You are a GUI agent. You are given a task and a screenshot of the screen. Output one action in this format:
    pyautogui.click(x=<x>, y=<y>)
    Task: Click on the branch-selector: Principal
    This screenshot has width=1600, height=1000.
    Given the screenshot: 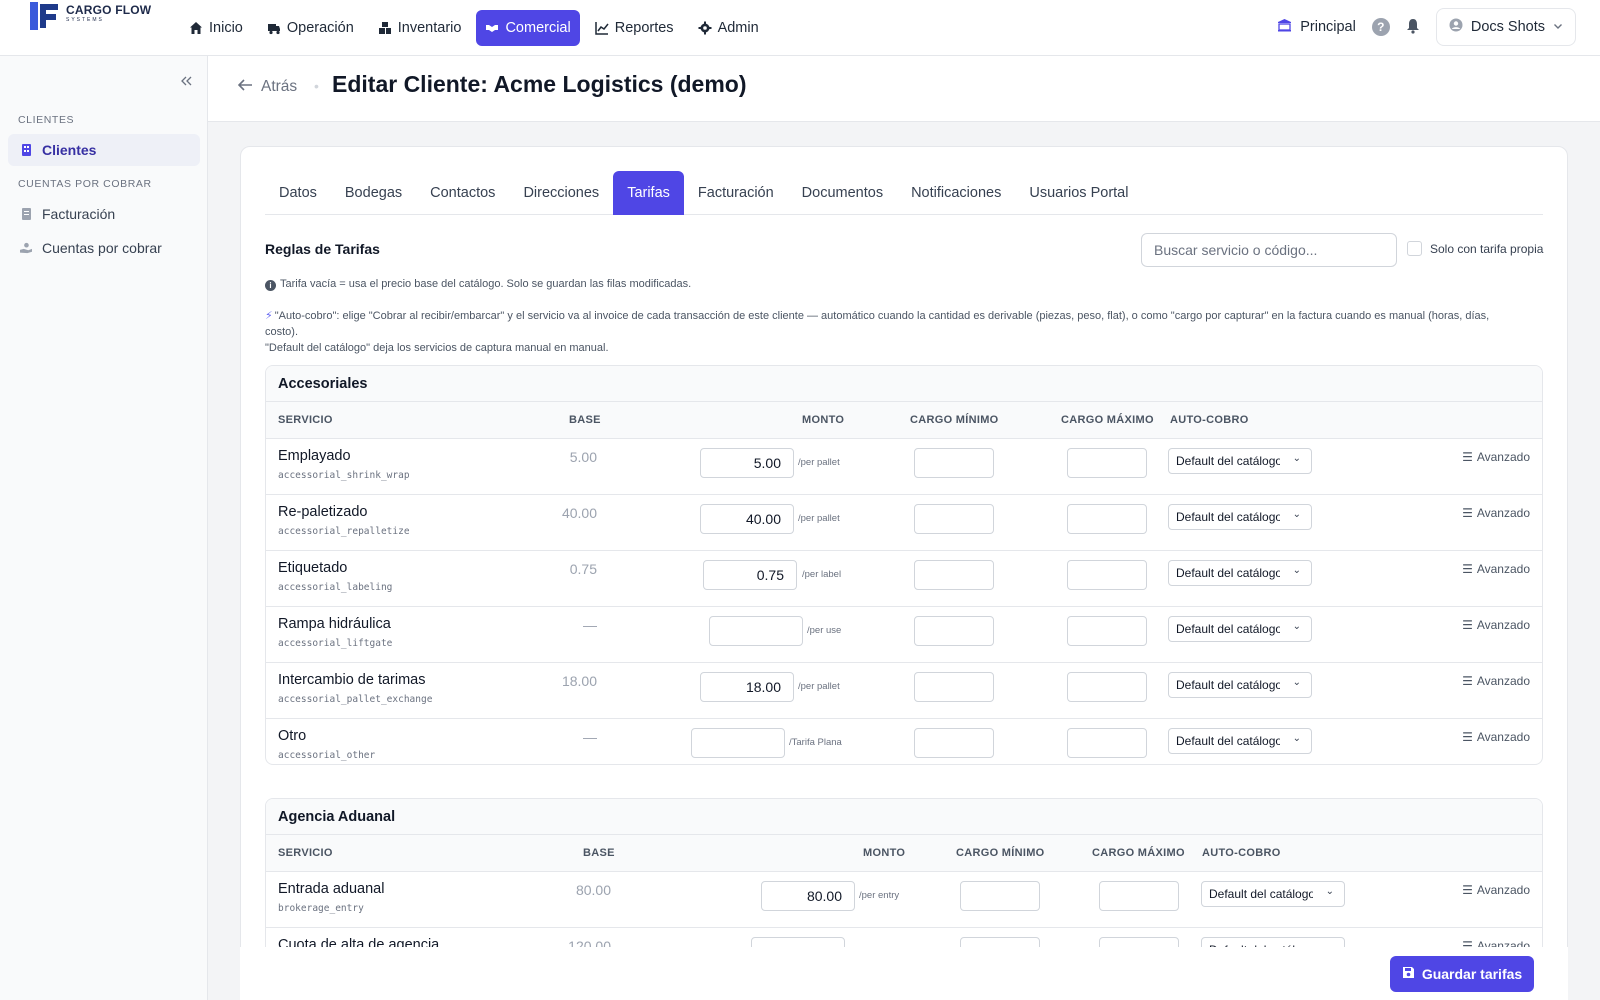 What is the action you would take?
    pyautogui.click(x=1316, y=27)
    